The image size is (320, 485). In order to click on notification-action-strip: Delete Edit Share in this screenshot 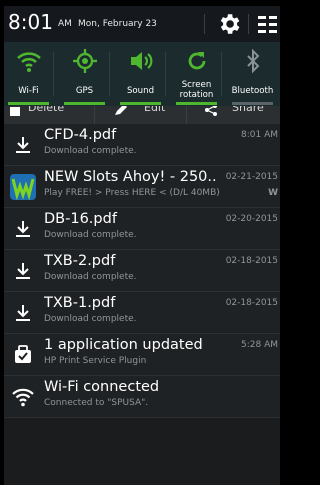, I will do `click(142, 115)`.